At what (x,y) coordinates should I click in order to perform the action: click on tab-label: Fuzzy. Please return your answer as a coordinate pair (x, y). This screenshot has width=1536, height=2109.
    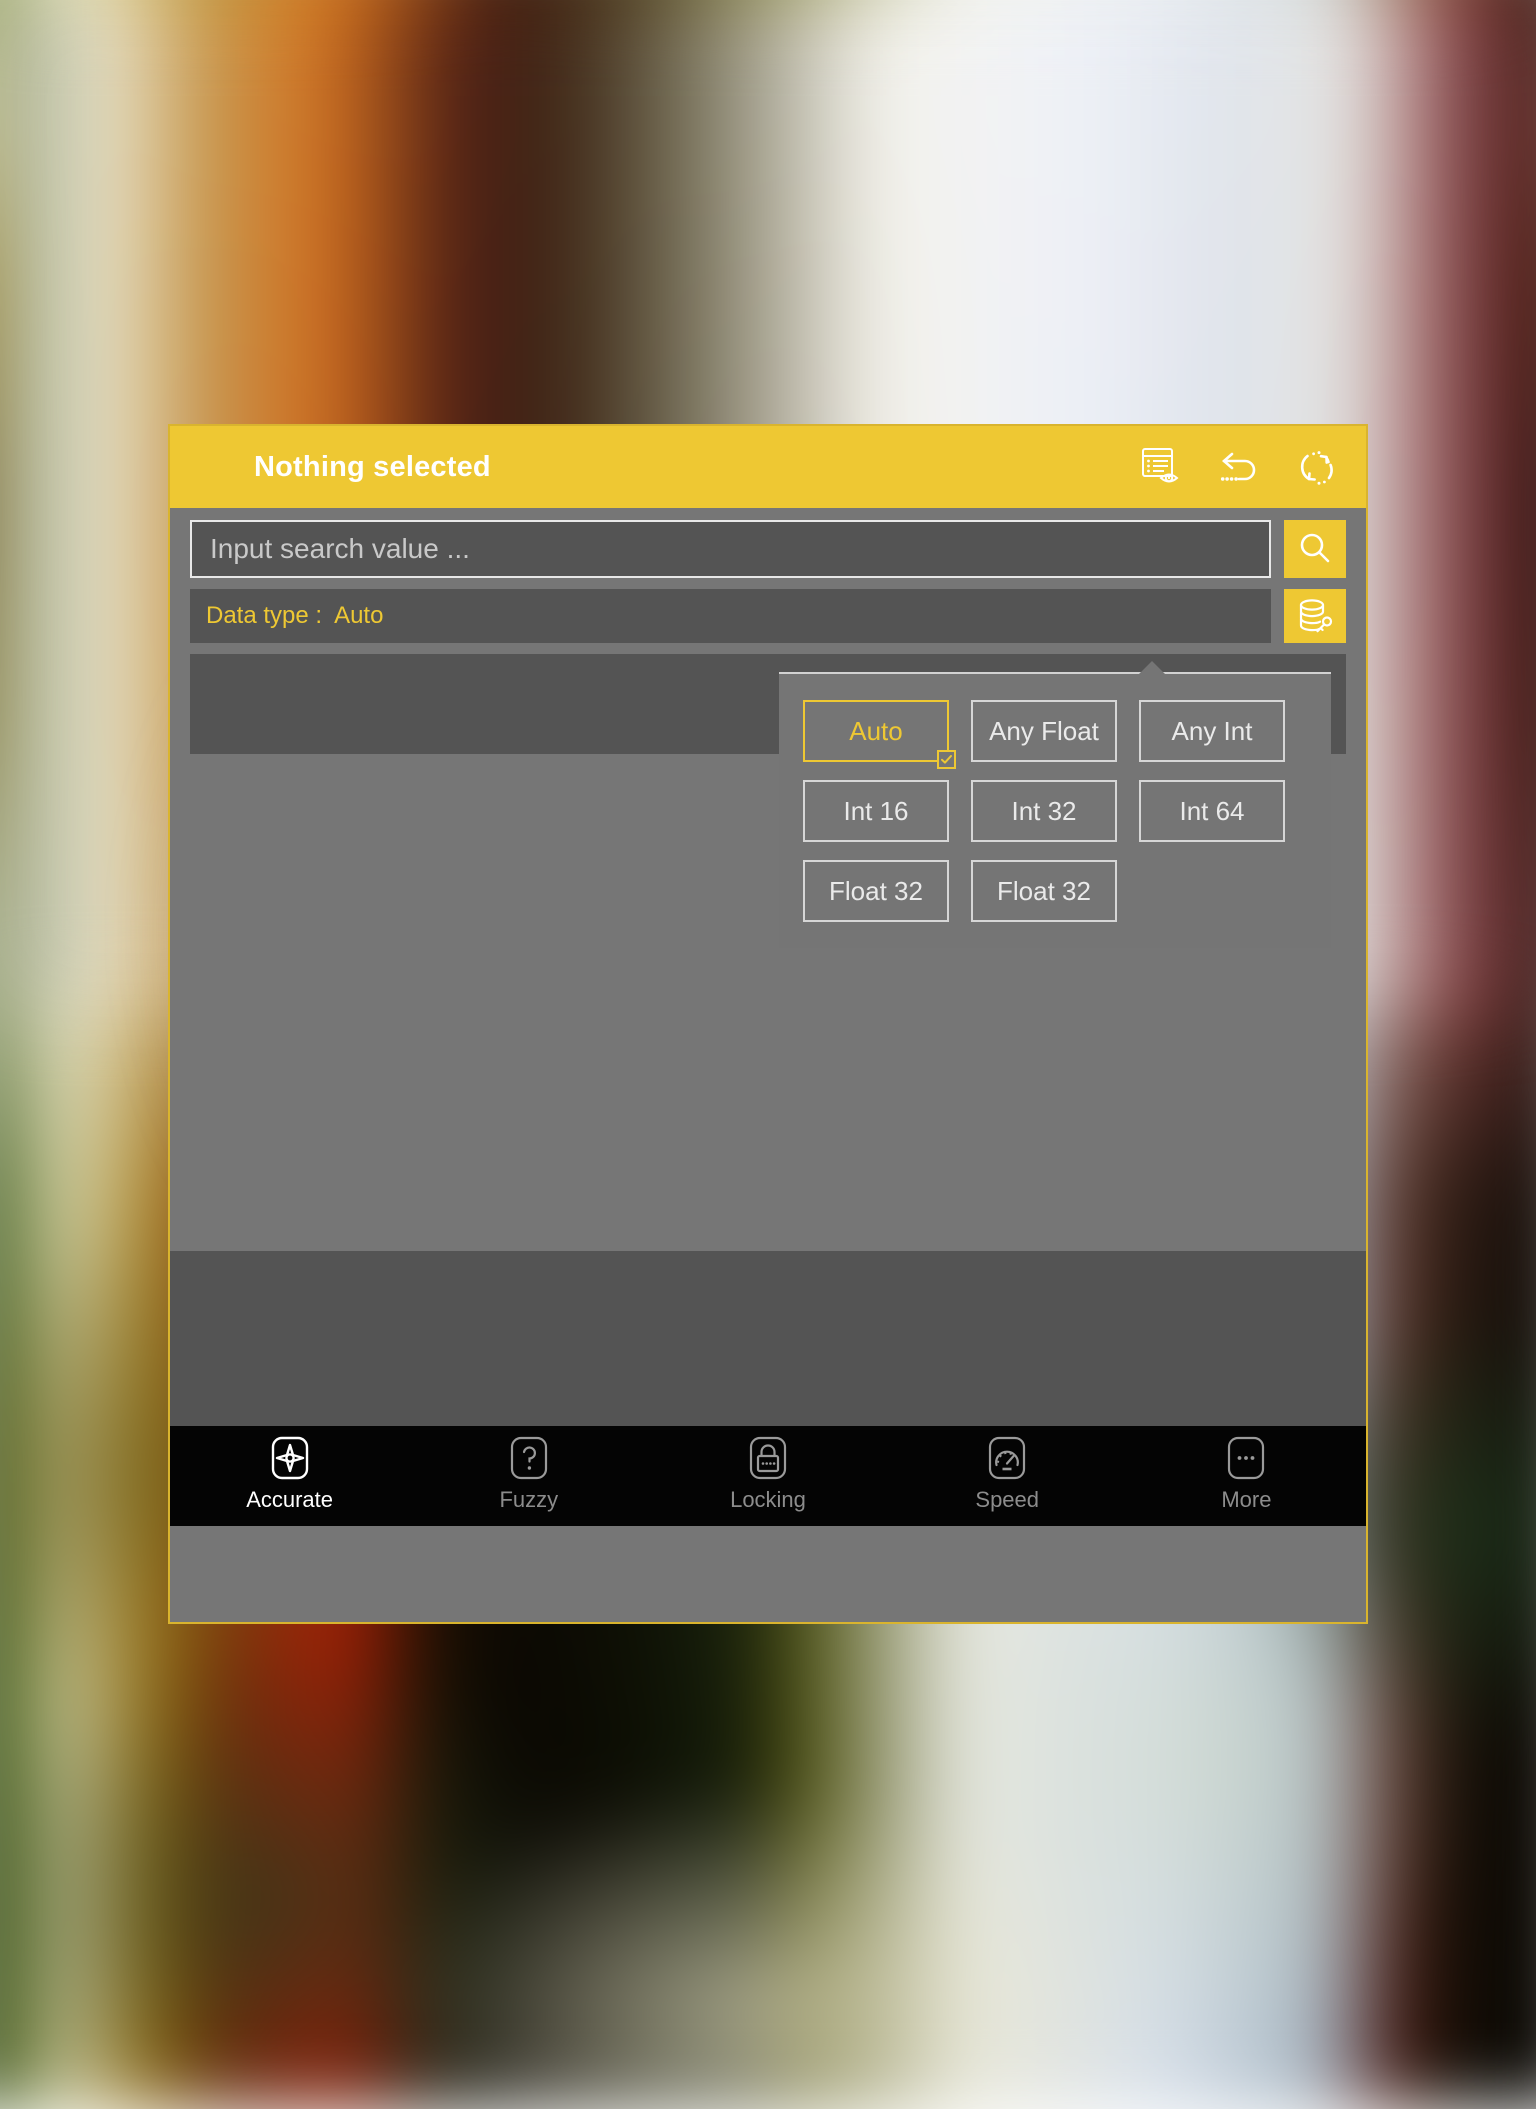
    Looking at the image, I should click on (529, 1499).